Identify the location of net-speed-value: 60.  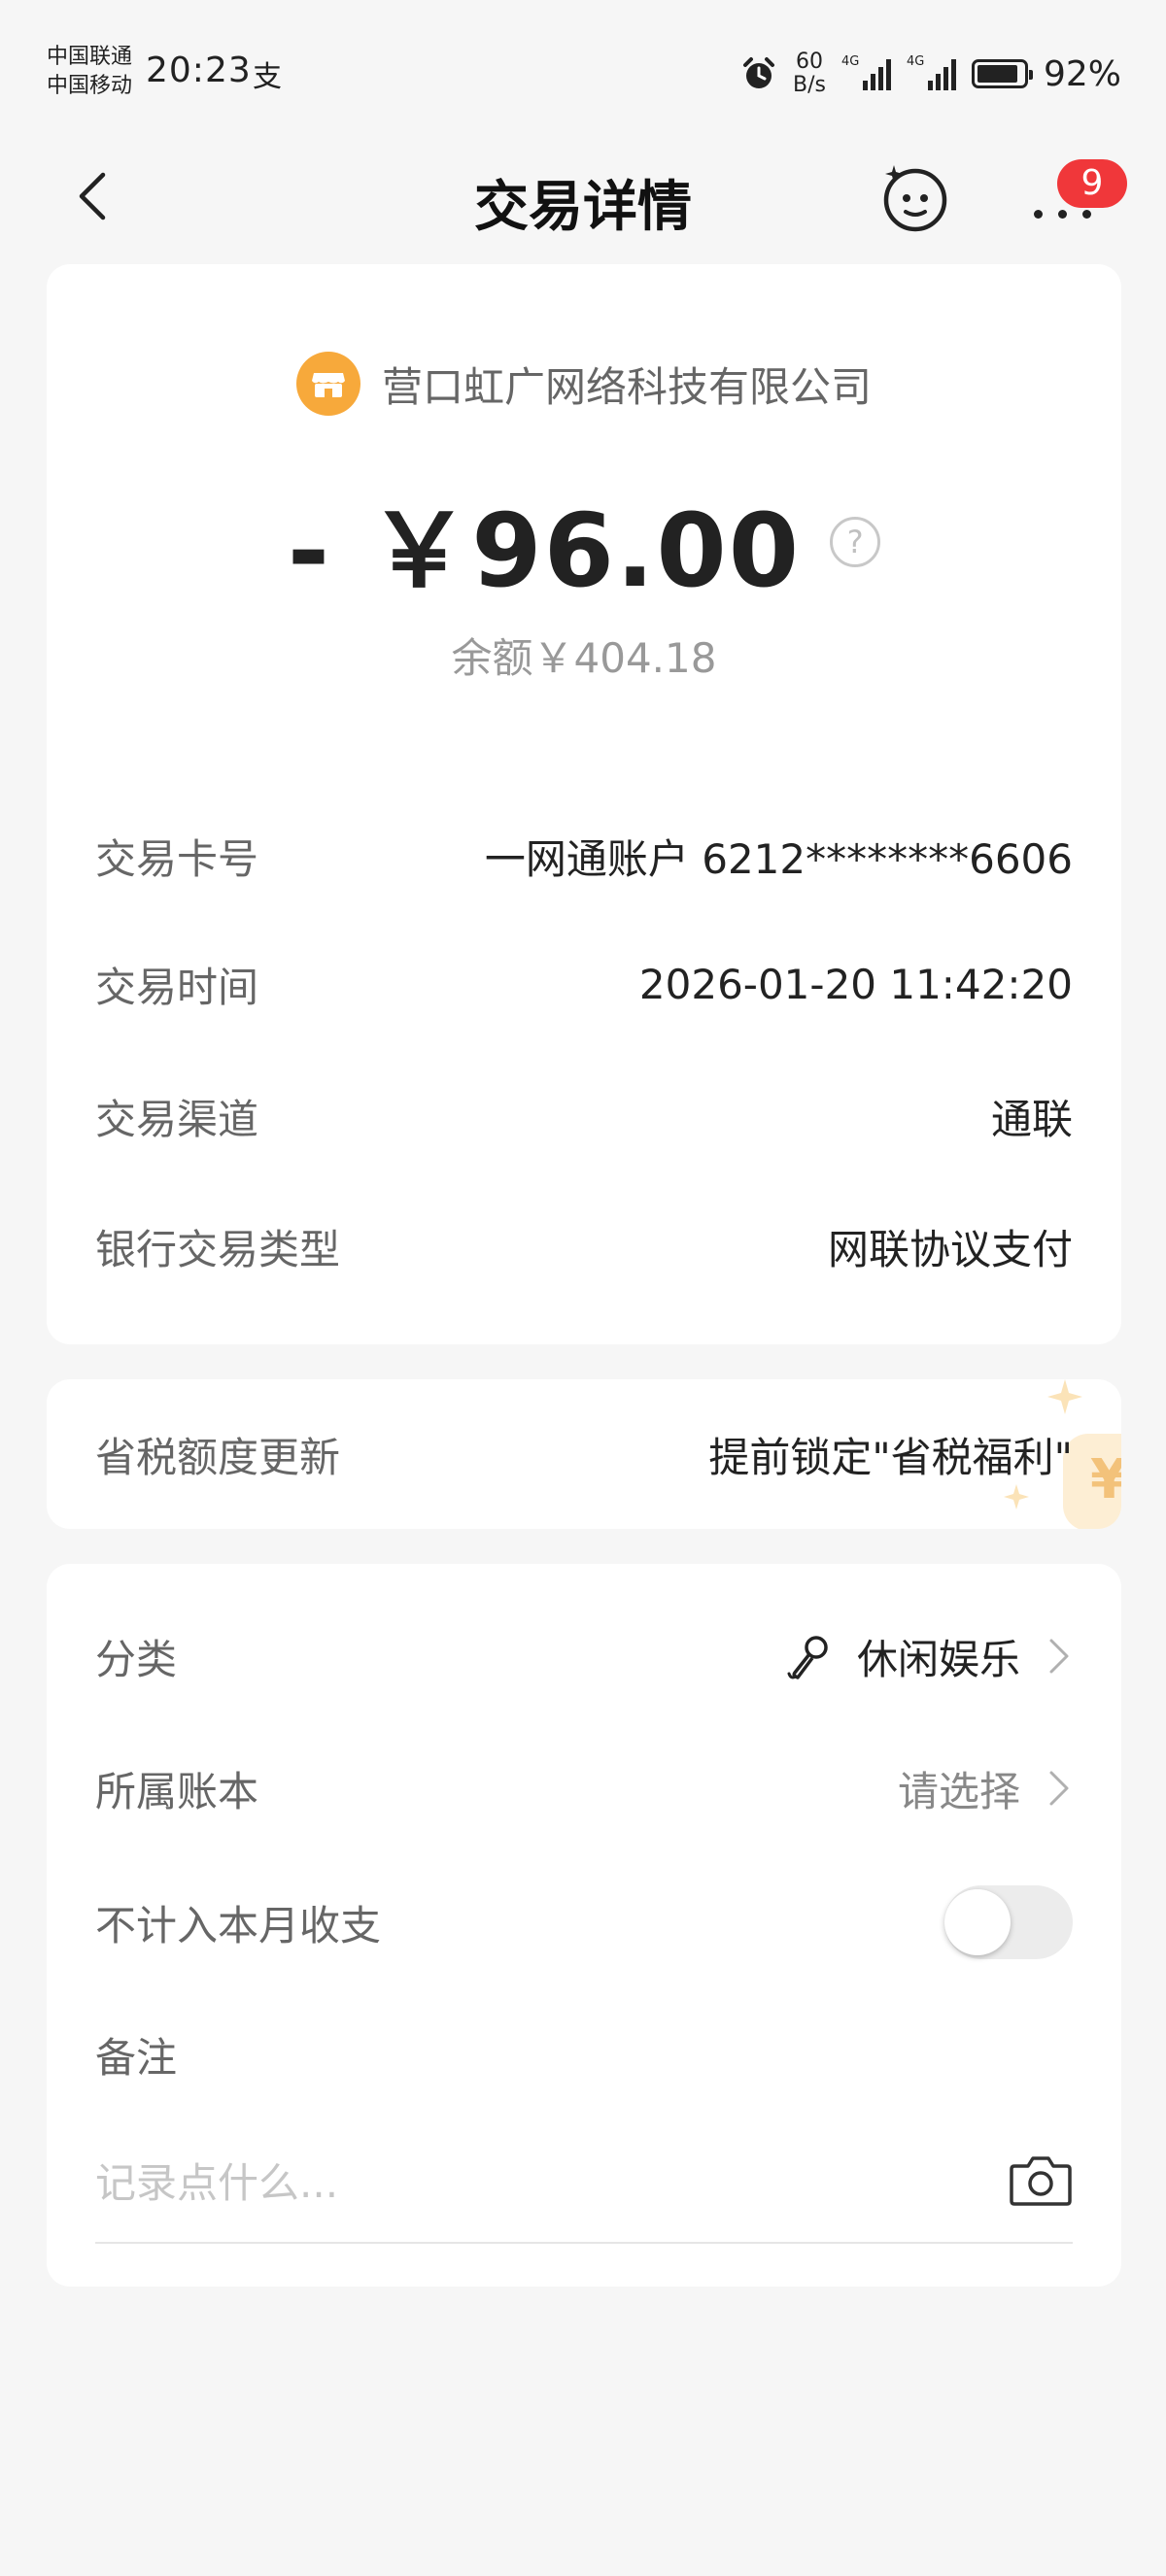
(809, 62).